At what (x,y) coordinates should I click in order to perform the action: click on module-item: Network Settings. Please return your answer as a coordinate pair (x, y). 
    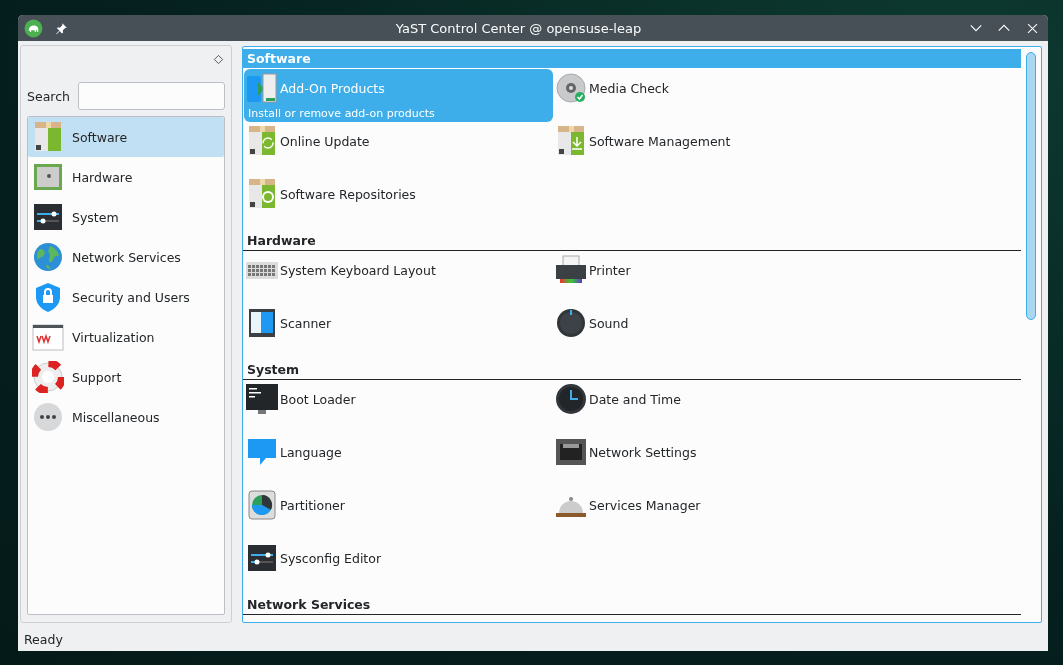
    Looking at the image, I should click on (707, 459).